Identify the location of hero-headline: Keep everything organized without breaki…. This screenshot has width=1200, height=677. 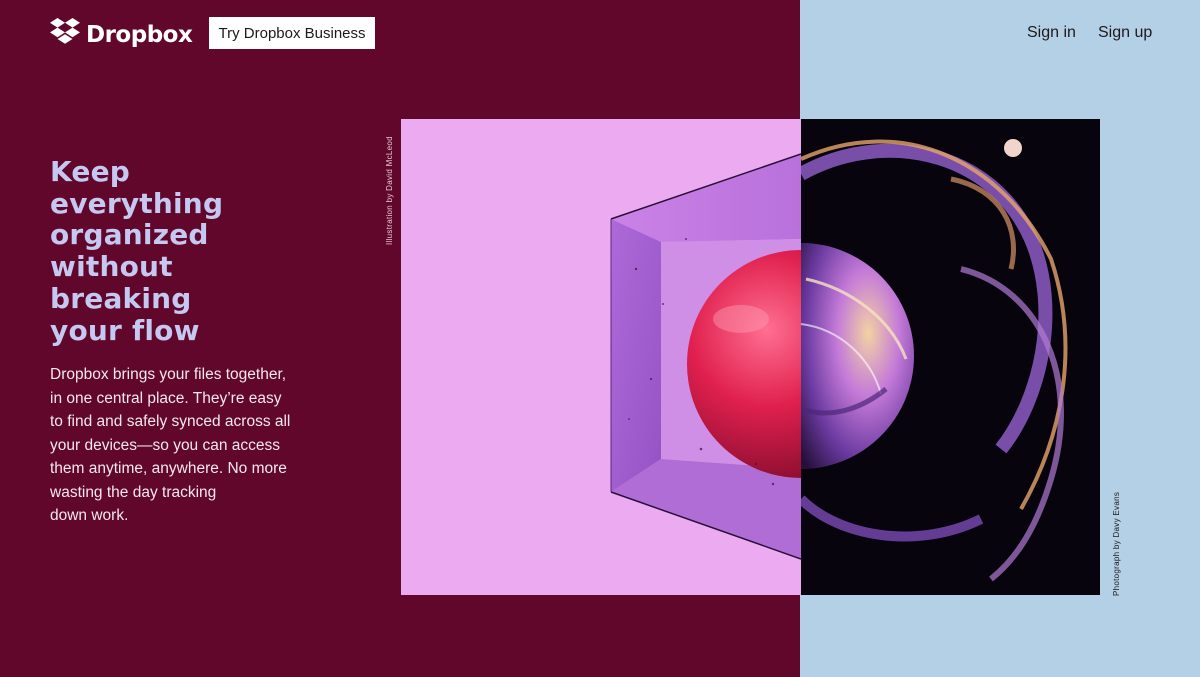
(180, 251).